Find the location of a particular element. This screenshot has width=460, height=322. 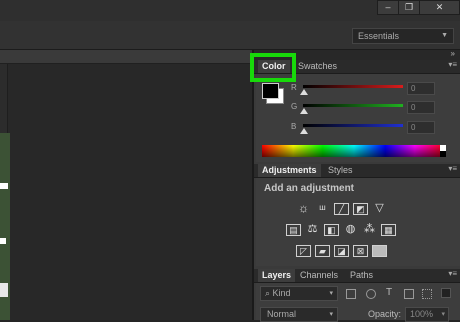

hue-saturation-icon: ▤ is located at coordinates (293, 230).